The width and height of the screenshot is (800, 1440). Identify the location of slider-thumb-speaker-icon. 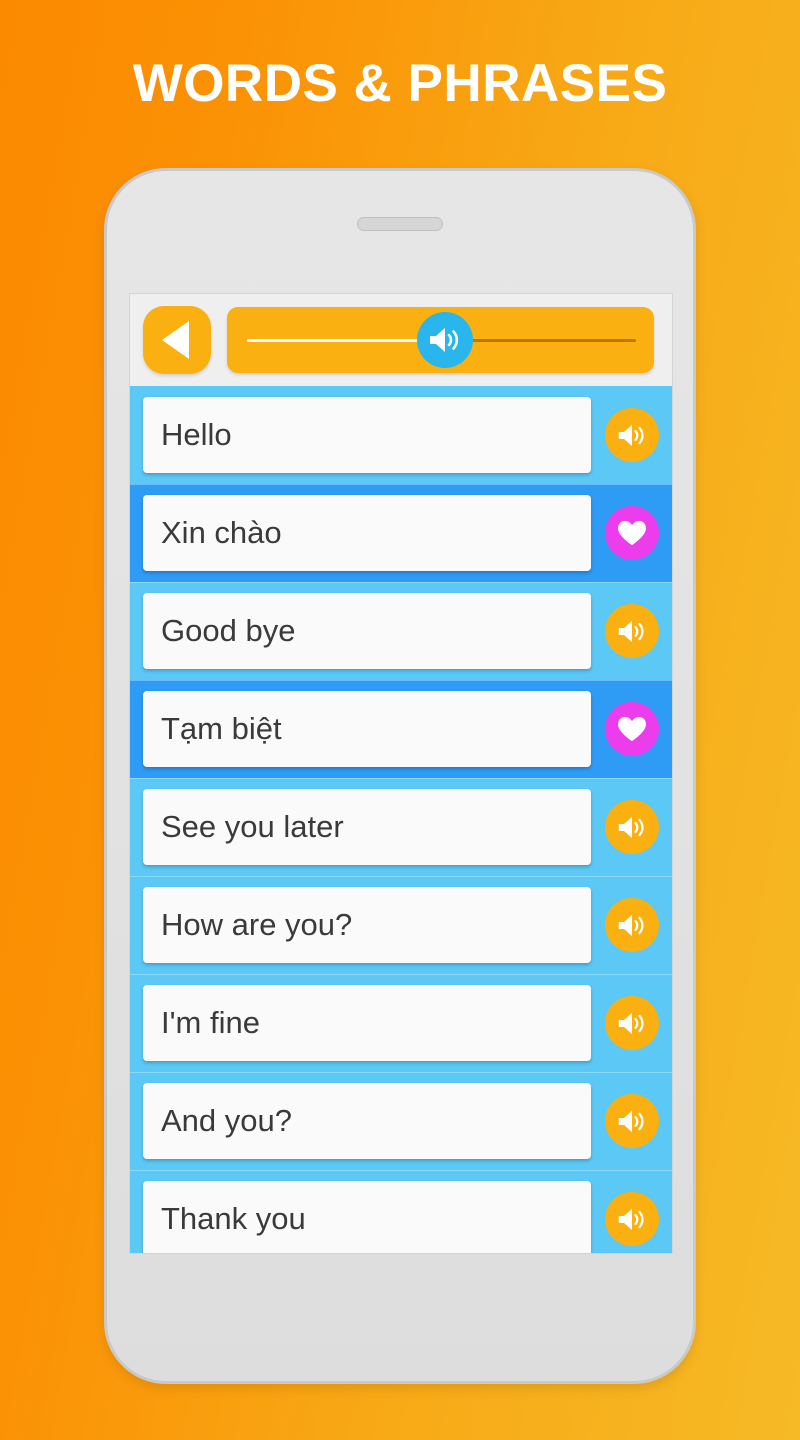
(444, 340).